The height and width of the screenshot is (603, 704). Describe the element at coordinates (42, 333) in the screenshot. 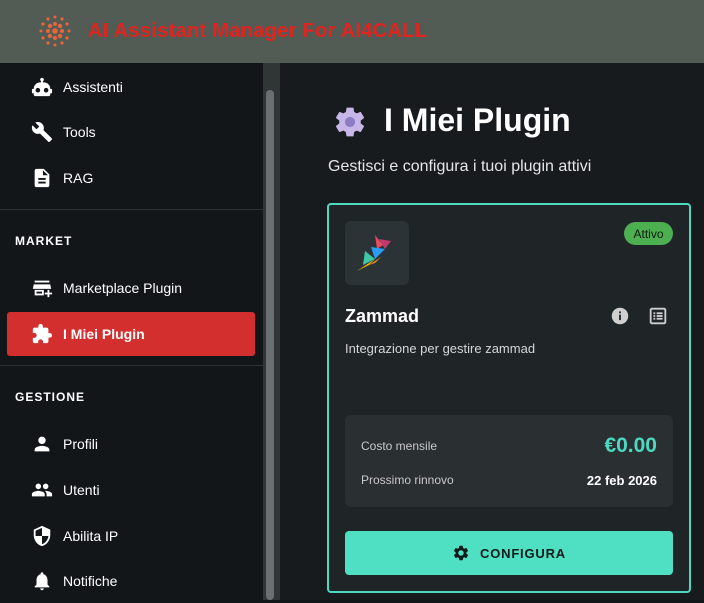

I see `puzzle-icon` at that location.